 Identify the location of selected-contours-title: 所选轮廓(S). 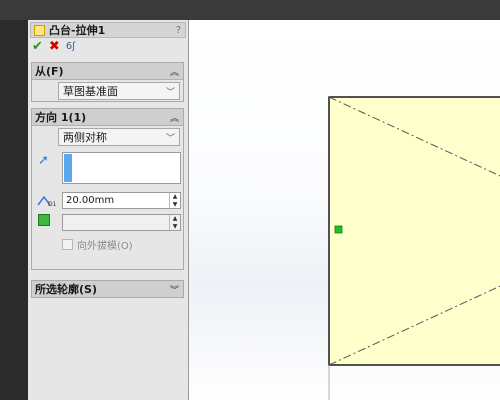
(66, 289).